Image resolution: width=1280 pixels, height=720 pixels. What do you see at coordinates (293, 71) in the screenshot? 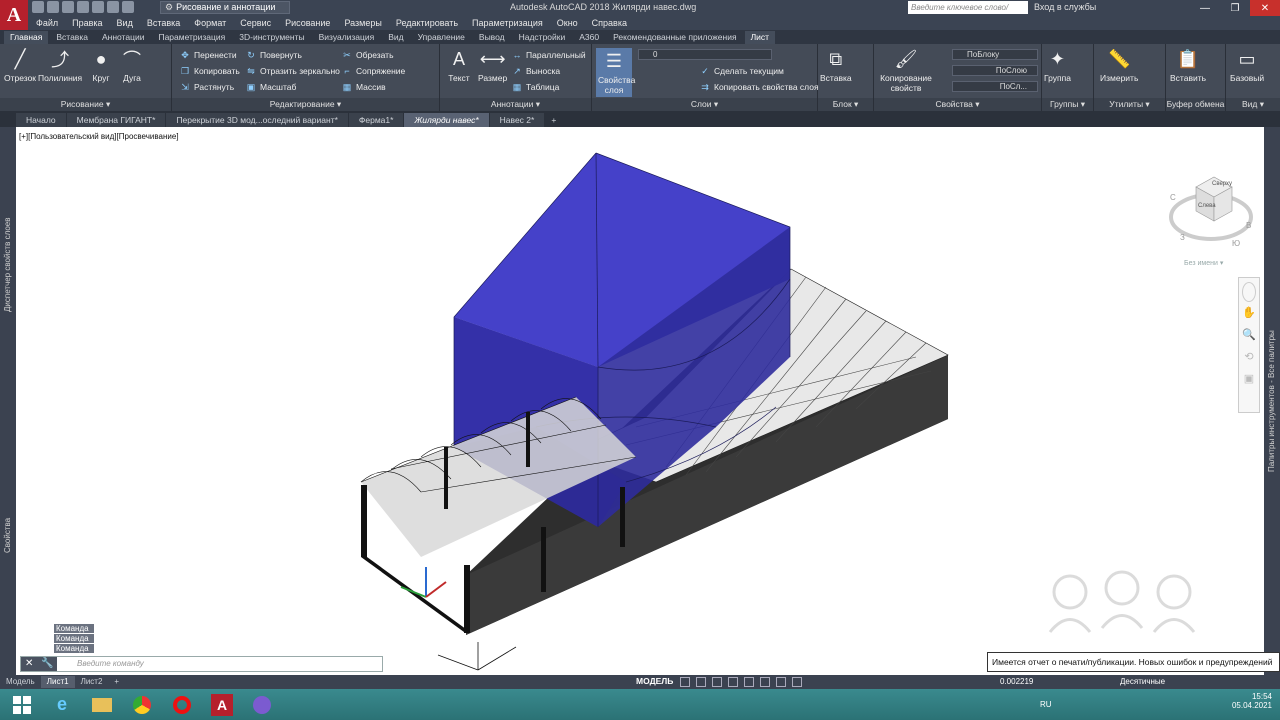
I see `mirror-button: ⇋ Отразить зеркально` at bounding box center [293, 71].